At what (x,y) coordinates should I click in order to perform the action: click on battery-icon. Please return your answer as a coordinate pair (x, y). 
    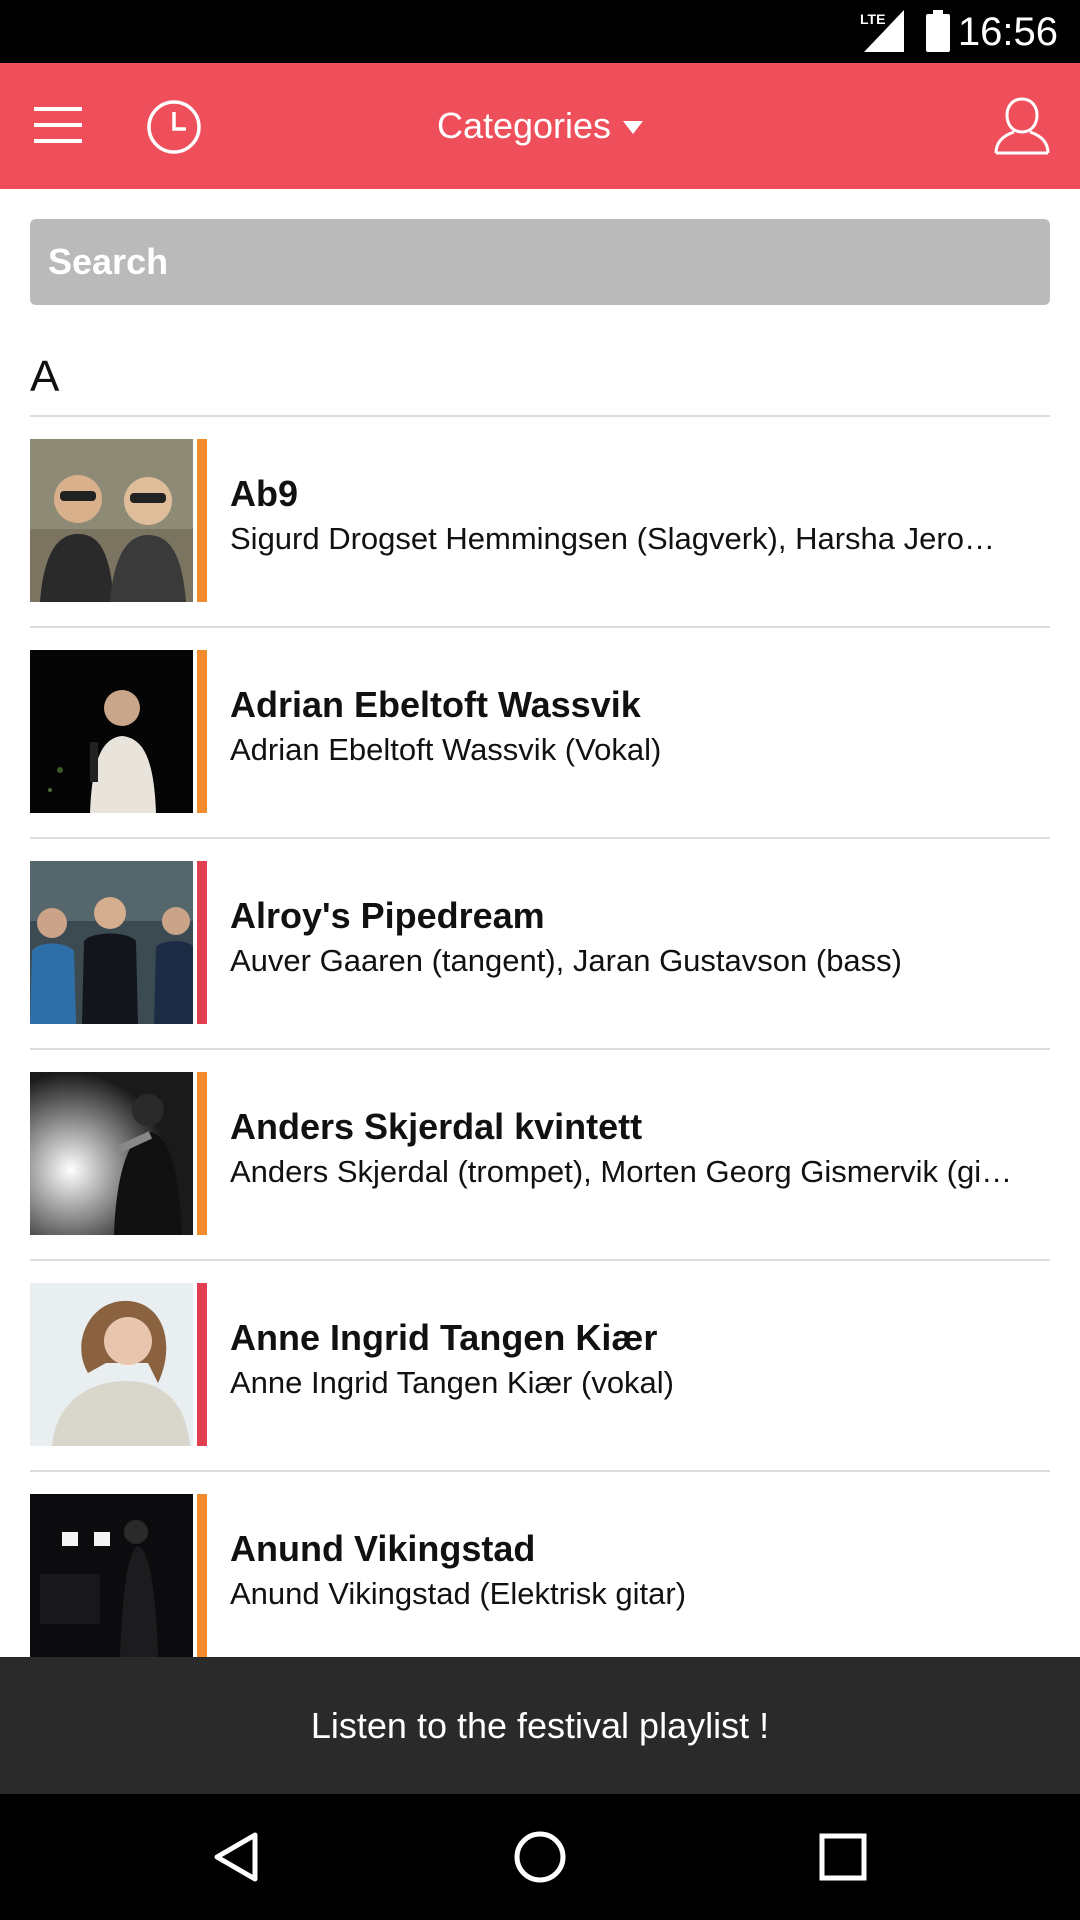
    Looking at the image, I should click on (938, 31).